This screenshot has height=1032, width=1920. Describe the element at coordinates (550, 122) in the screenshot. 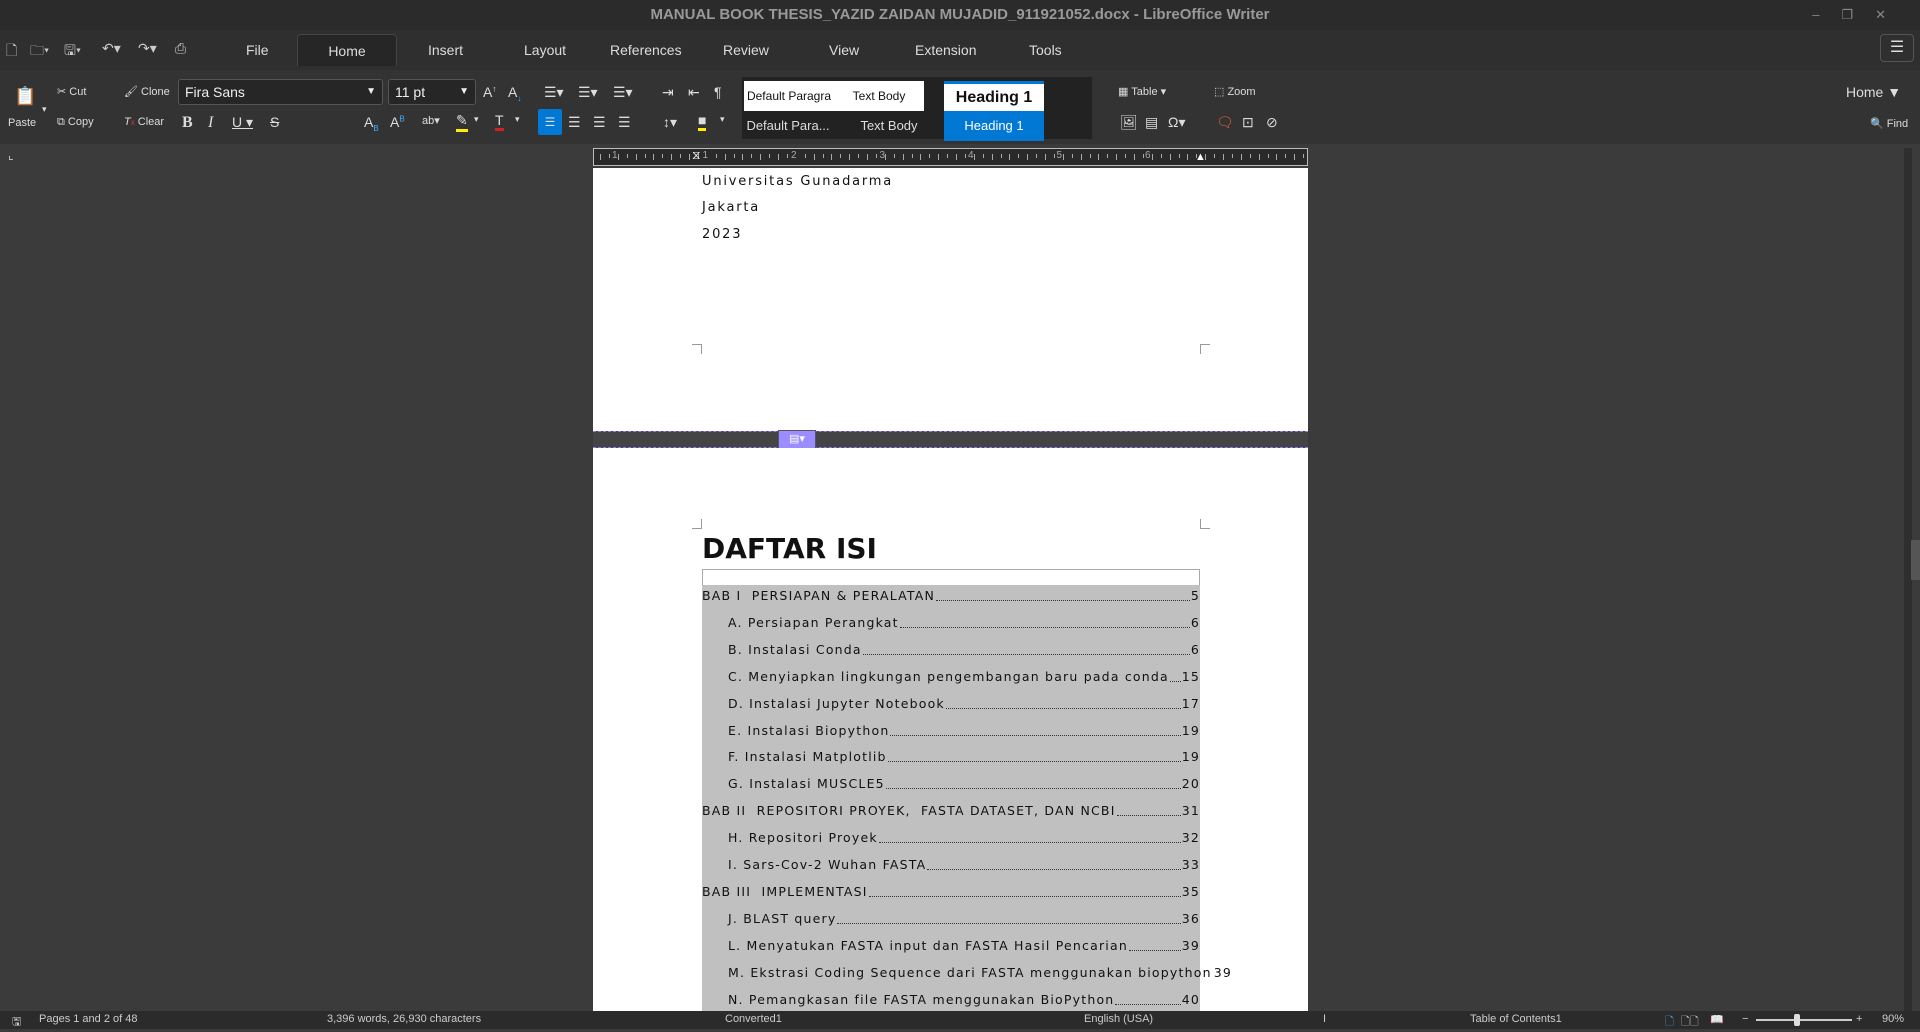

I see `align-left-button: ☰` at that location.